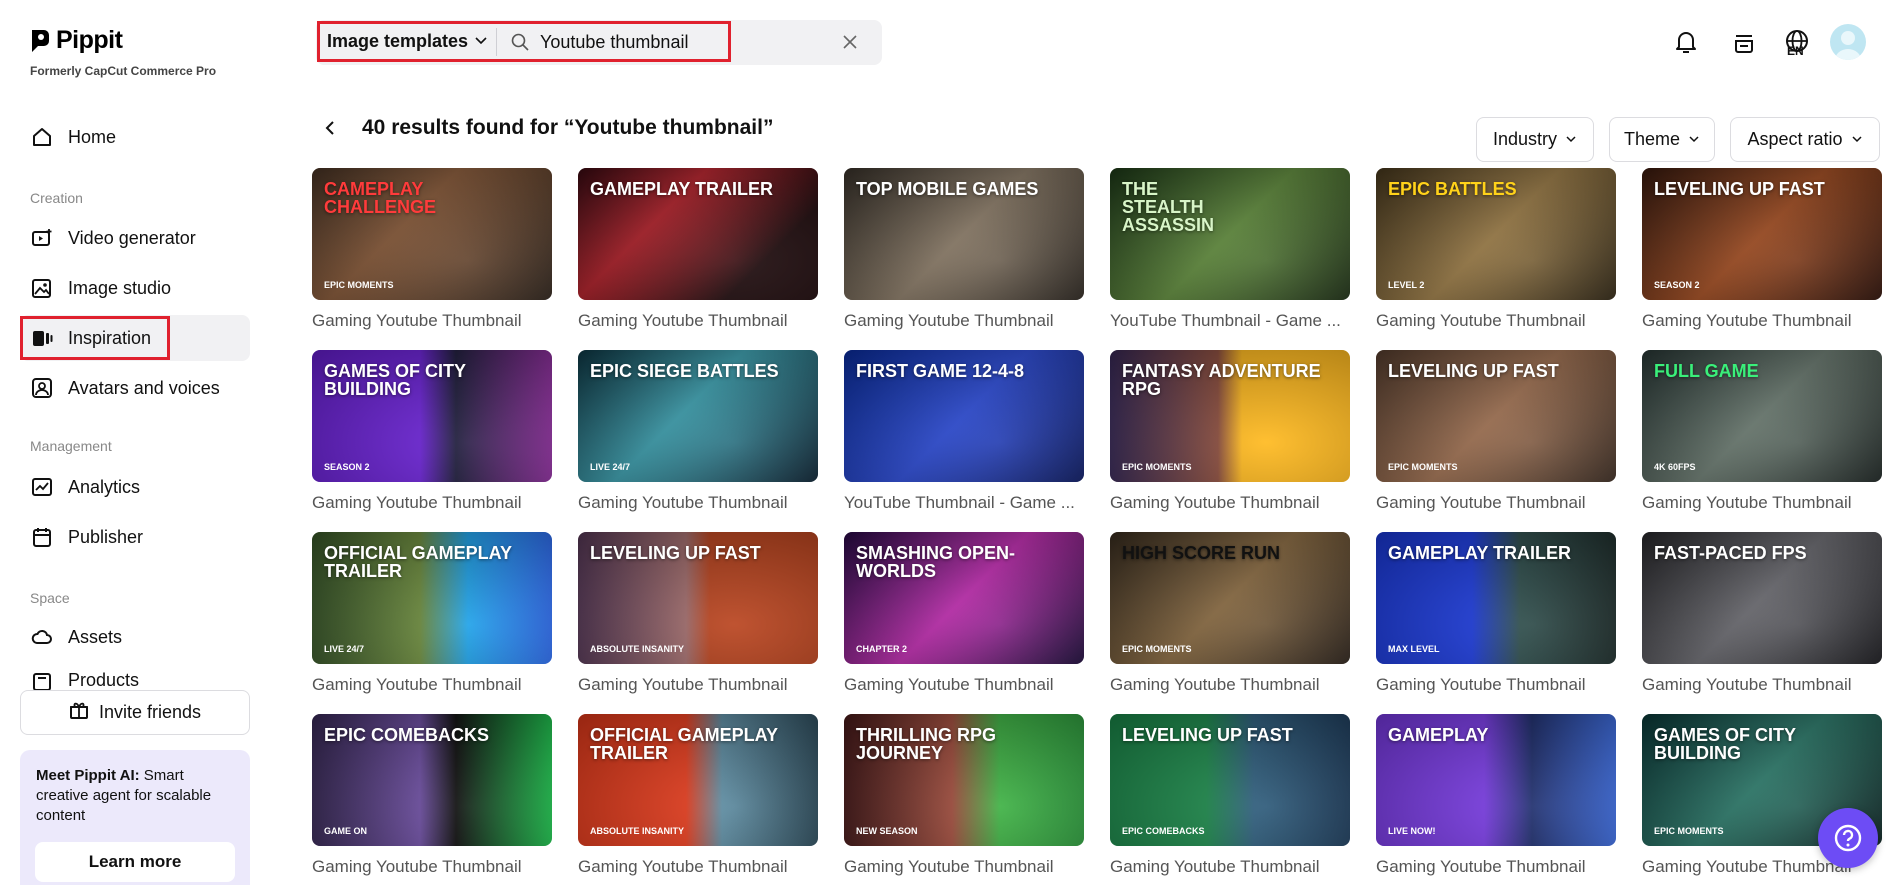  I want to click on help-button, so click(1848, 838).